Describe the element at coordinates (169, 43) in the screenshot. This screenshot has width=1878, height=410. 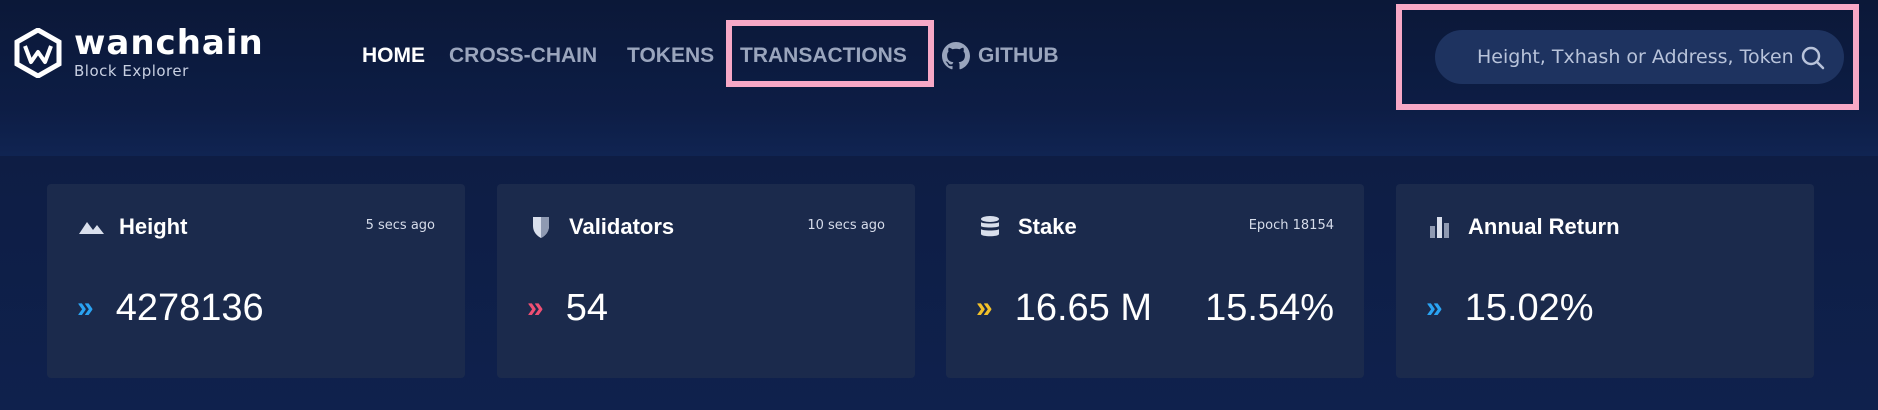
I see `brand-name: wanchain` at that location.